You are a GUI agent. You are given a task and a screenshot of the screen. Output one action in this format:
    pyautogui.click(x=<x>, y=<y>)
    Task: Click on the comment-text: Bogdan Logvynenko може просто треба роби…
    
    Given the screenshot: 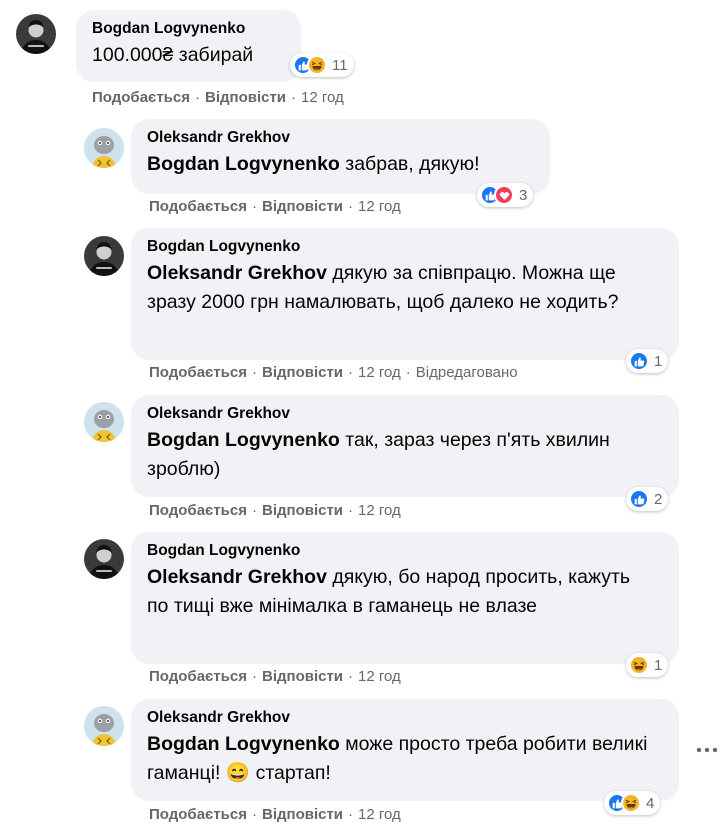 What is the action you would take?
    pyautogui.click(x=402, y=759)
    